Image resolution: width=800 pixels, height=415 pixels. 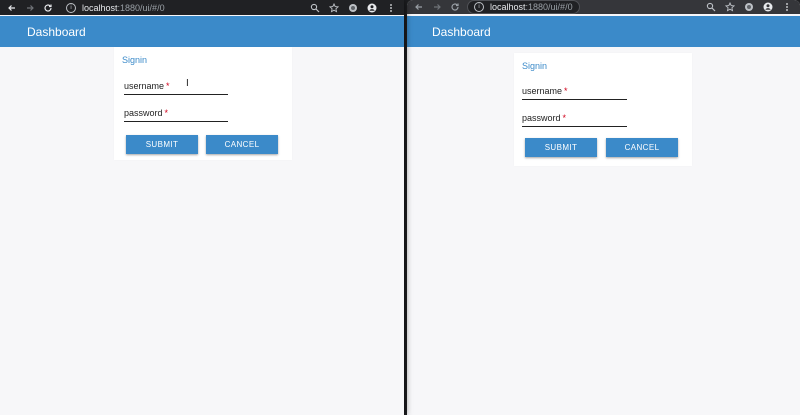 What do you see at coordinates (187, 83) in the screenshot?
I see `text-cursor-icon: I` at bounding box center [187, 83].